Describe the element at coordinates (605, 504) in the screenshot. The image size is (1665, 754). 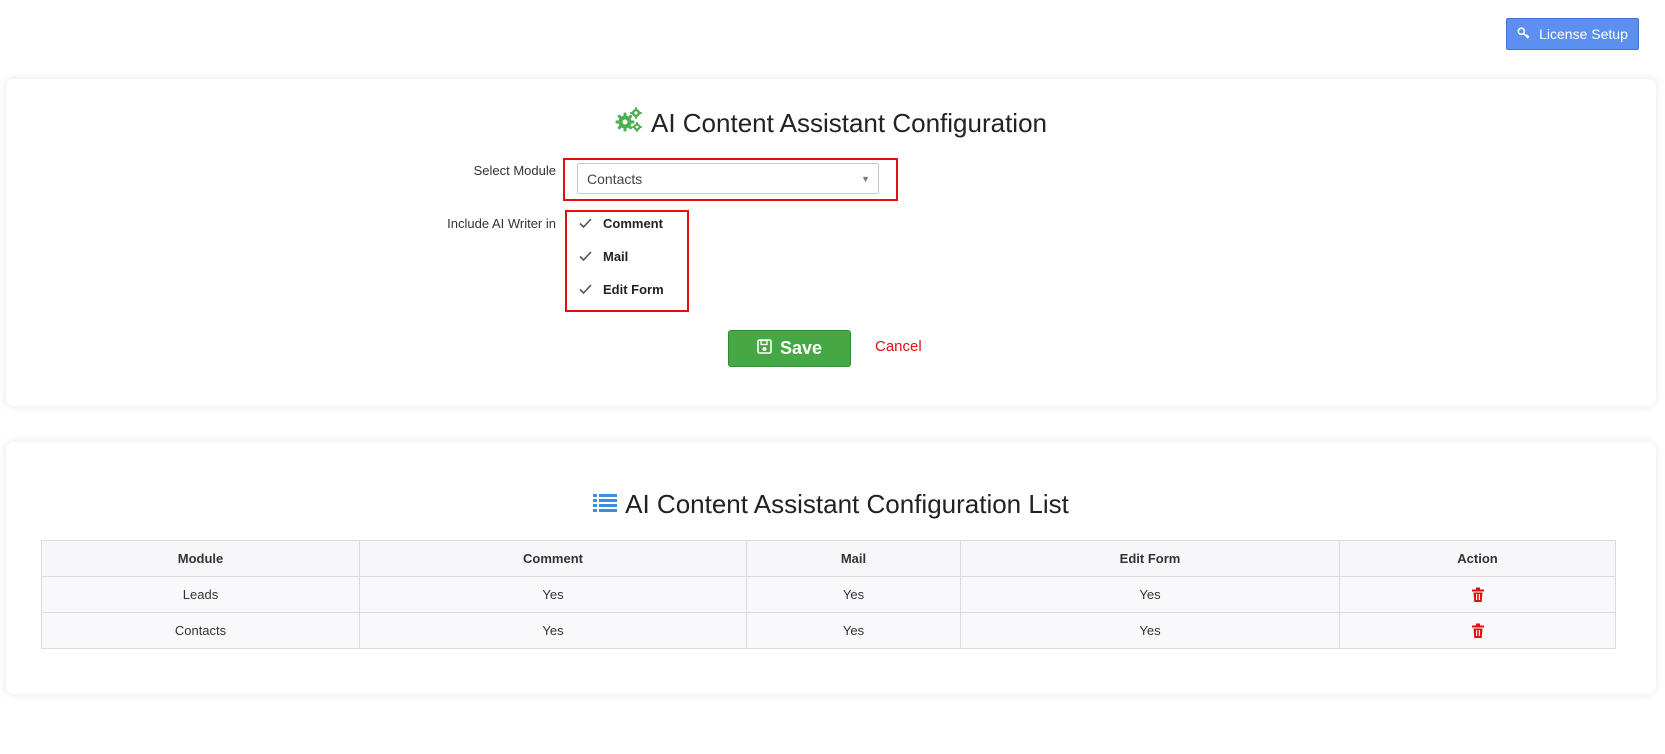
I see `list-icon` at that location.